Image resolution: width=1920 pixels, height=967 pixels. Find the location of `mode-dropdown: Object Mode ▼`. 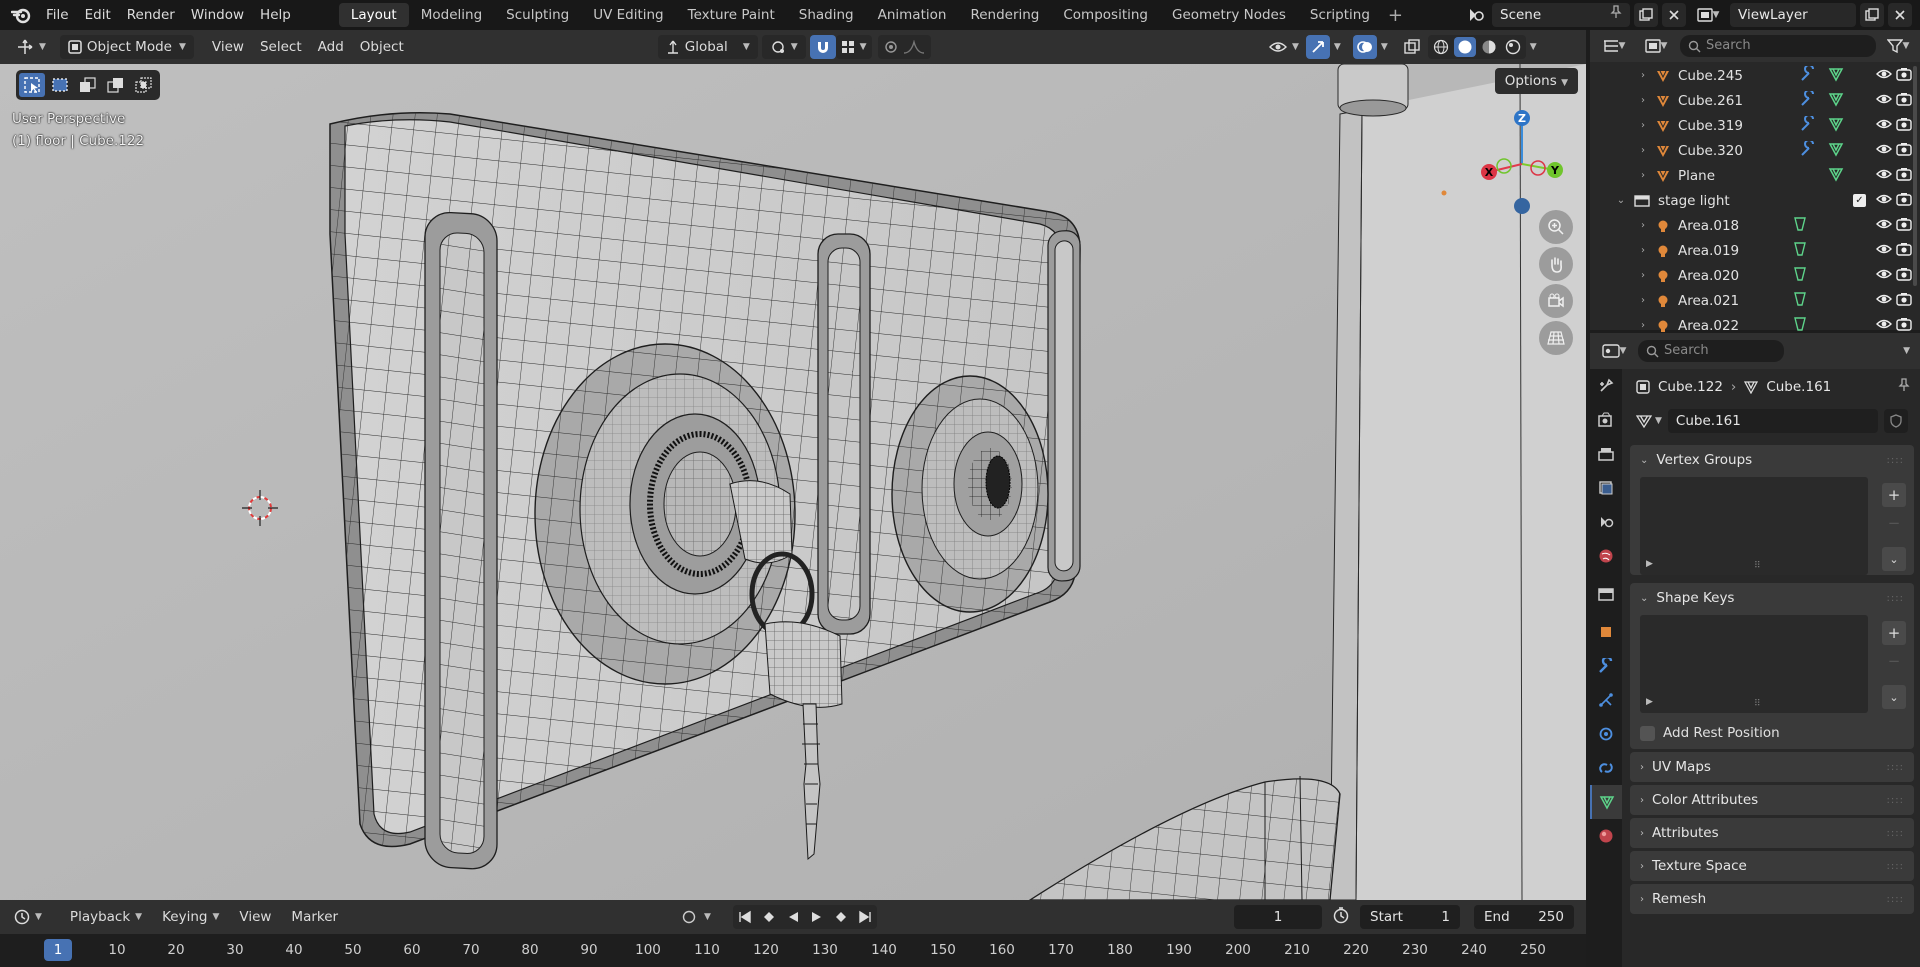

mode-dropdown: Object Mode ▼ is located at coordinates (126, 47).